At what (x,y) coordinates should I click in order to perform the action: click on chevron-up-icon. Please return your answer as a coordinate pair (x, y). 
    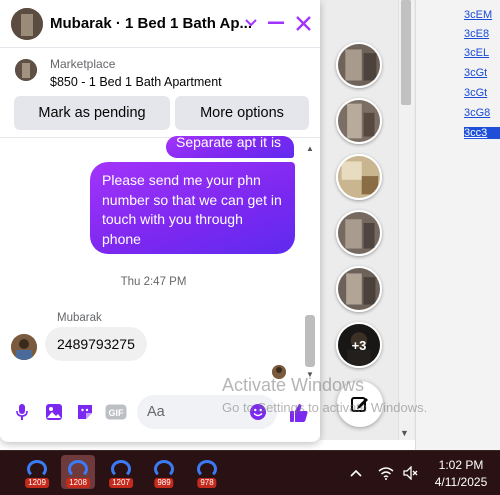
    Looking at the image, I should click on (356, 473).